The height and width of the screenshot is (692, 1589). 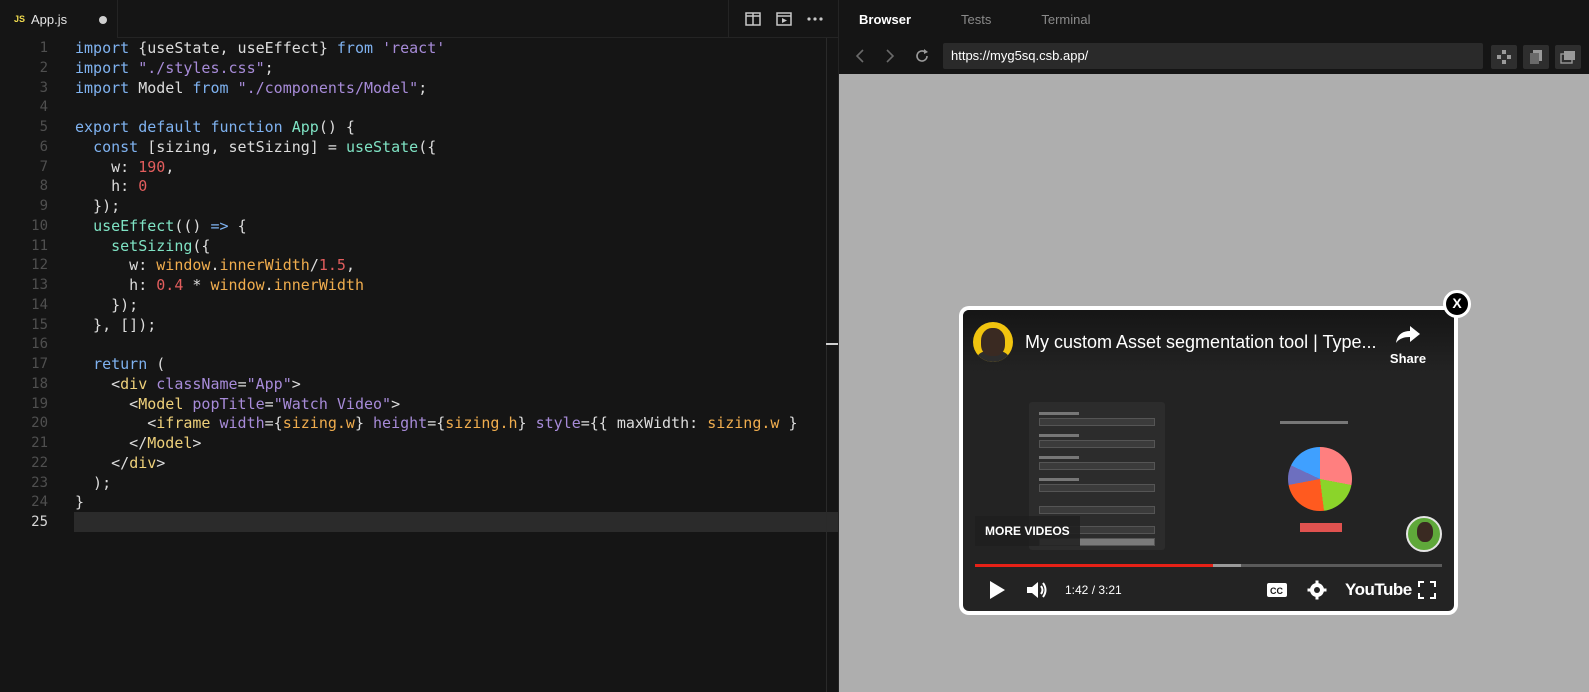 I want to click on line-number: 14, so click(x=39, y=304).